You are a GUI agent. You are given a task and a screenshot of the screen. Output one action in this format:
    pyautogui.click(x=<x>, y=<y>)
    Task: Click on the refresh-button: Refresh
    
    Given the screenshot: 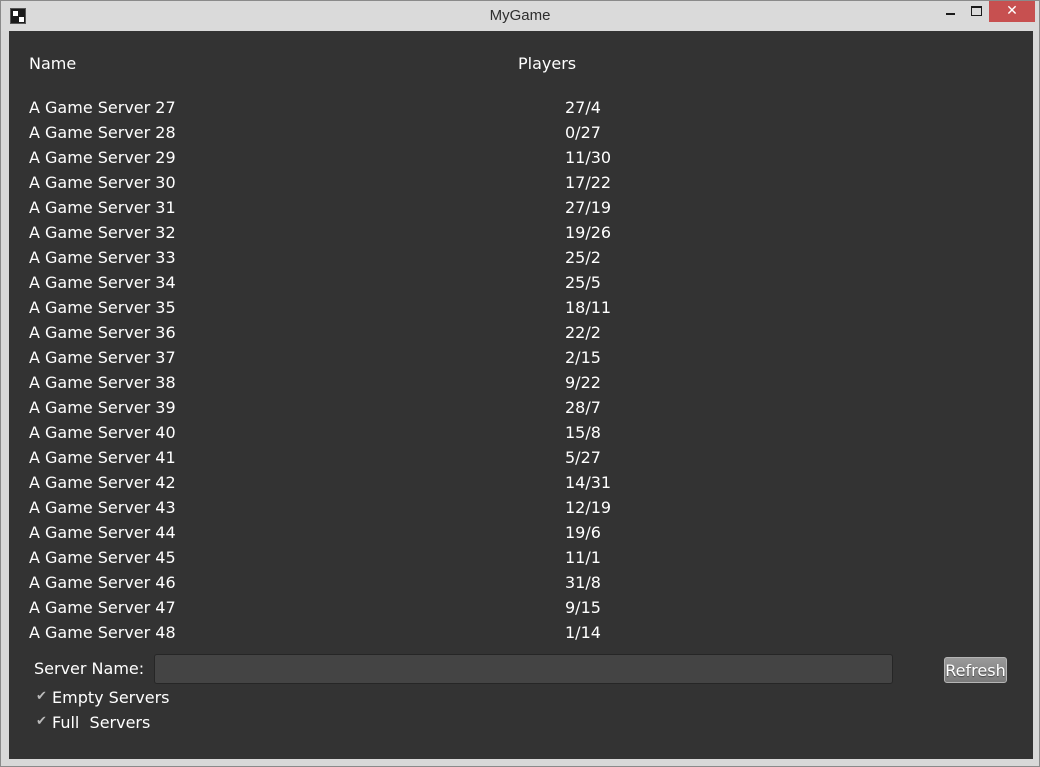 What is the action you would take?
    pyautogui.click(x=975, y=670)
    